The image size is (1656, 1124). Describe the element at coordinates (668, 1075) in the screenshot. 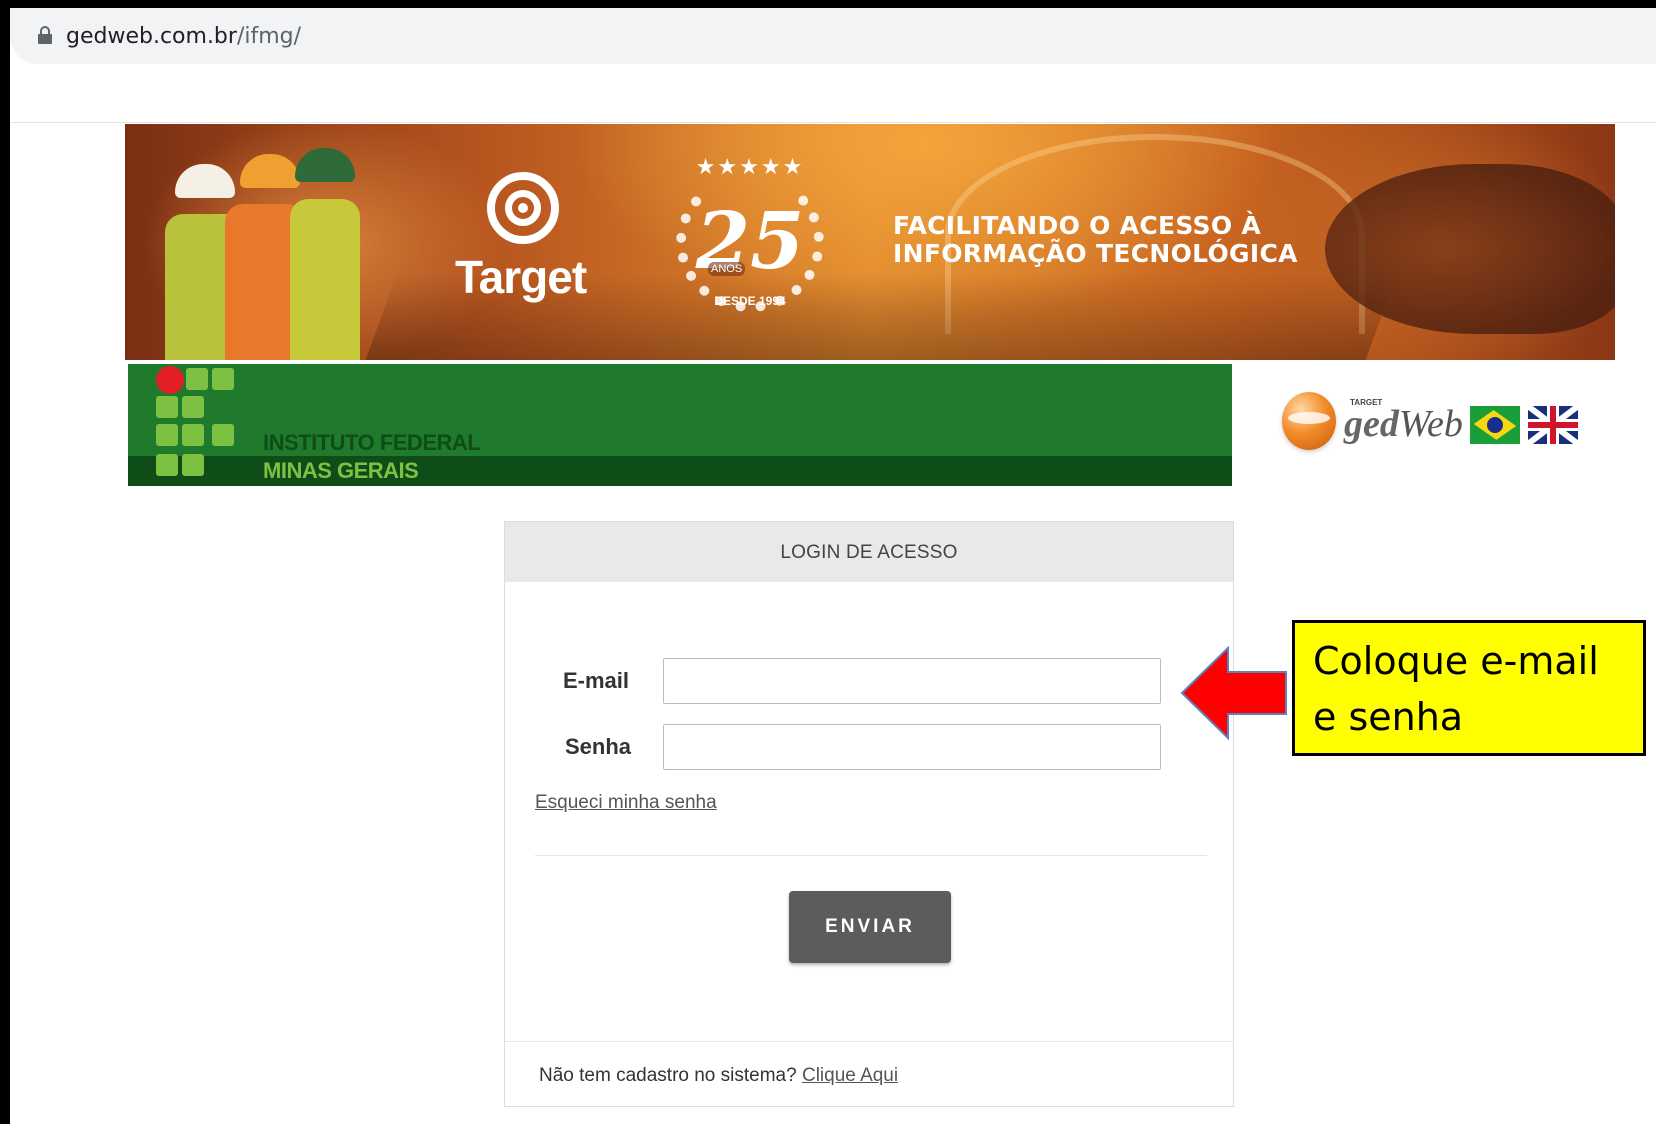

I see `register-prompt-text: Não tem cadastro no sistema?` at that location.